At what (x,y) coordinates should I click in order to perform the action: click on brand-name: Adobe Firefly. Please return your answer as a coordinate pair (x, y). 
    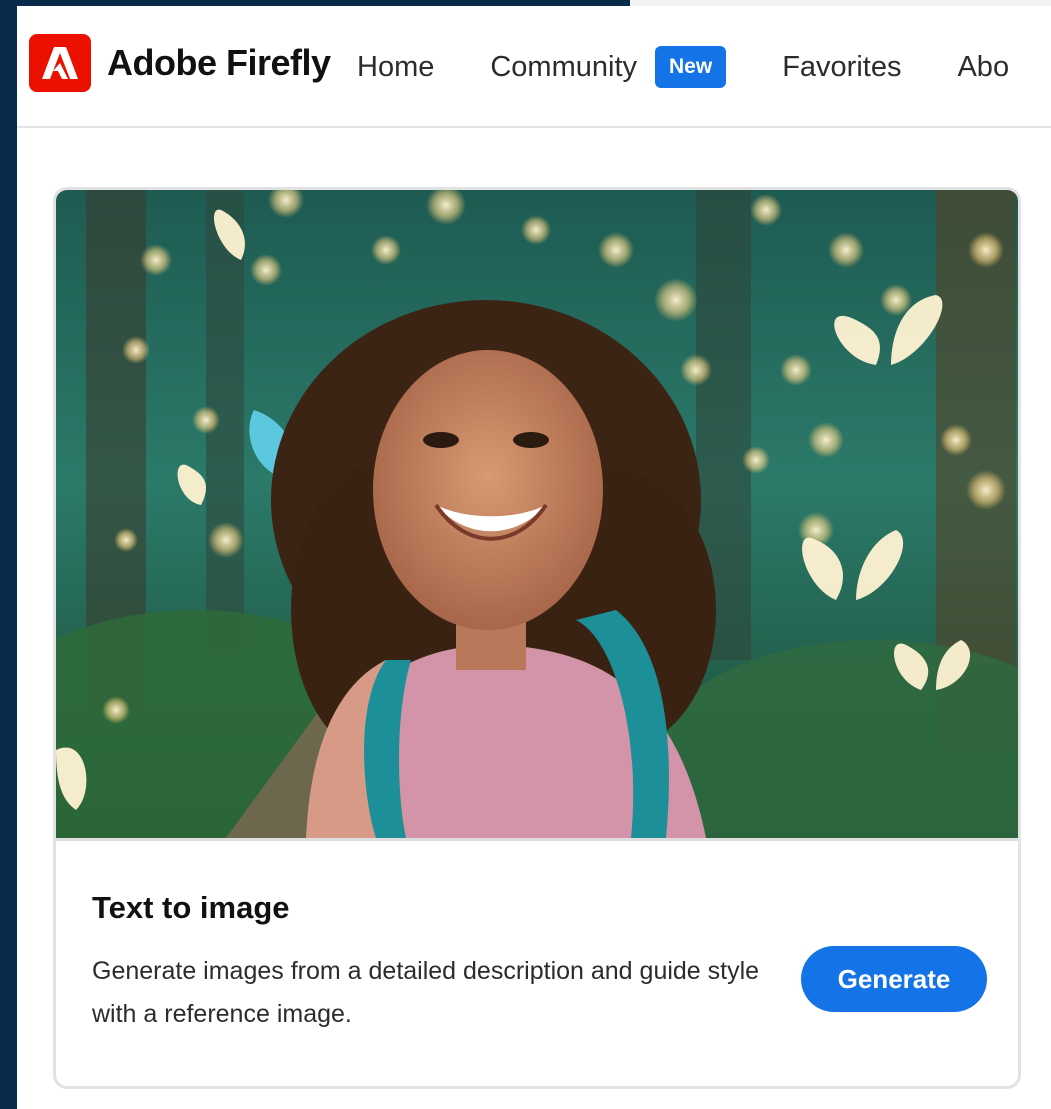
    Looking at the image, I should click on (219, 63).